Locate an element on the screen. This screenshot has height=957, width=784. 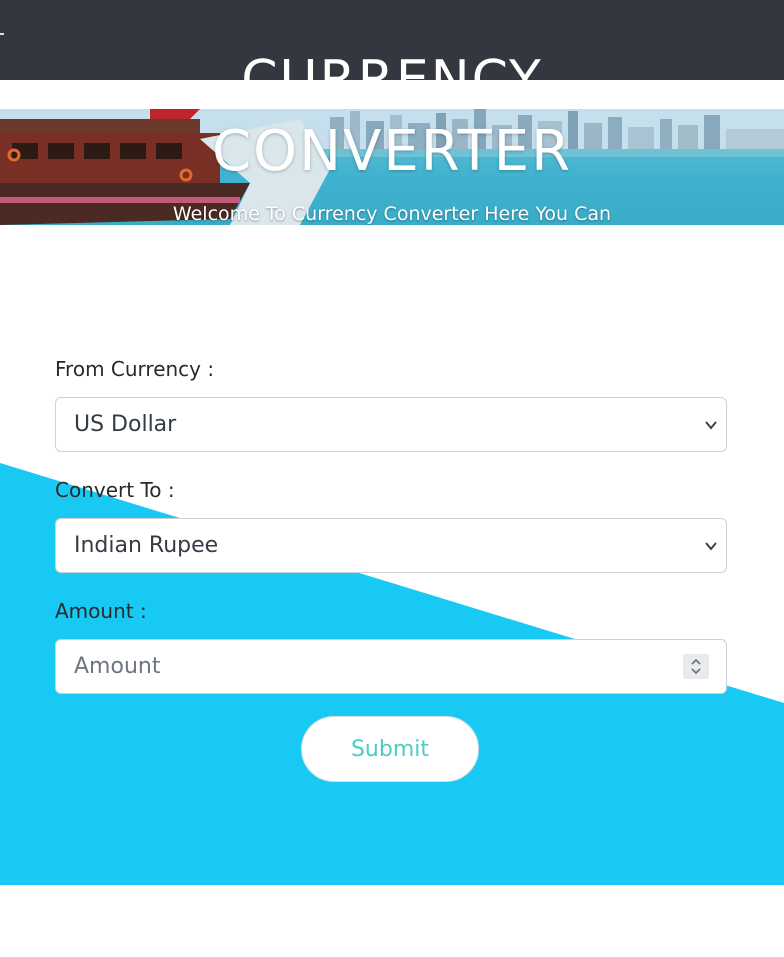
page-title-line2: CONVERTER is located at coordinates (392, 151).